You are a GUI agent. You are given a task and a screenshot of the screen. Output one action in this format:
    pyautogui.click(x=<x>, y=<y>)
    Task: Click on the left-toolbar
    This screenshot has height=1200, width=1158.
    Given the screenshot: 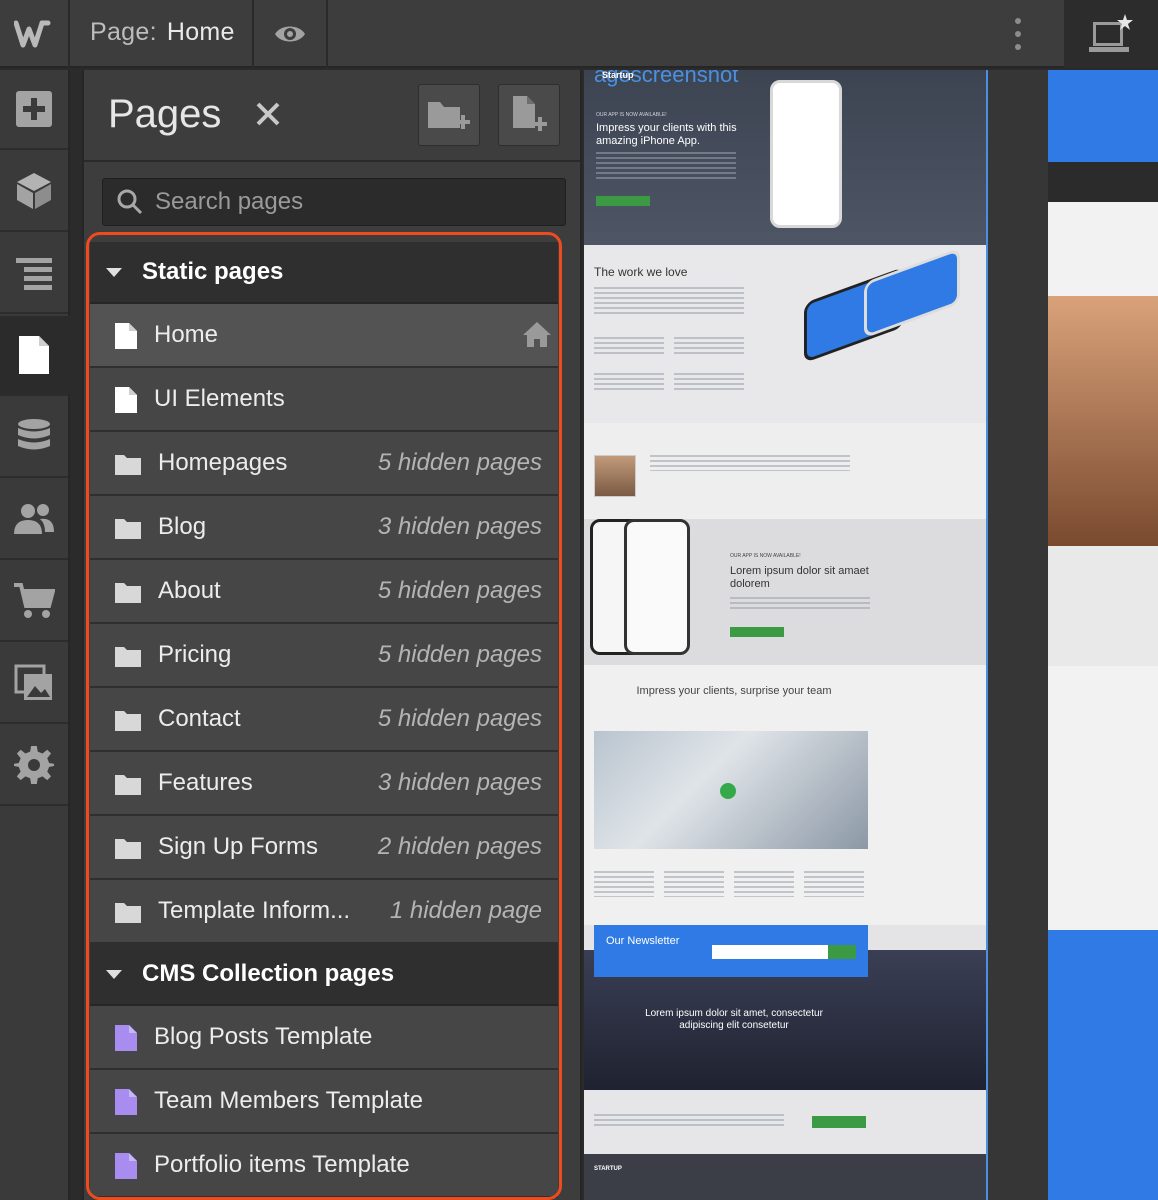 What is the action you would take?
    pyautogui.click(x=35, y=635)
    